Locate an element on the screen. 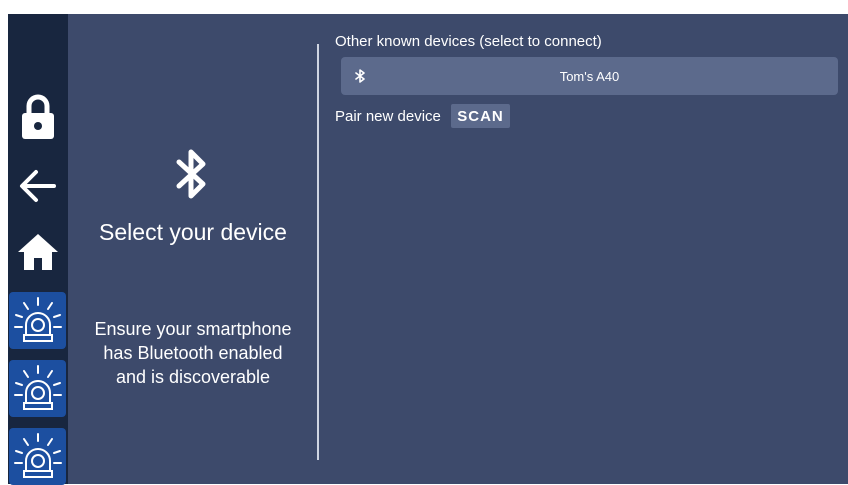  sidebar is located at coordinates (38, 249).